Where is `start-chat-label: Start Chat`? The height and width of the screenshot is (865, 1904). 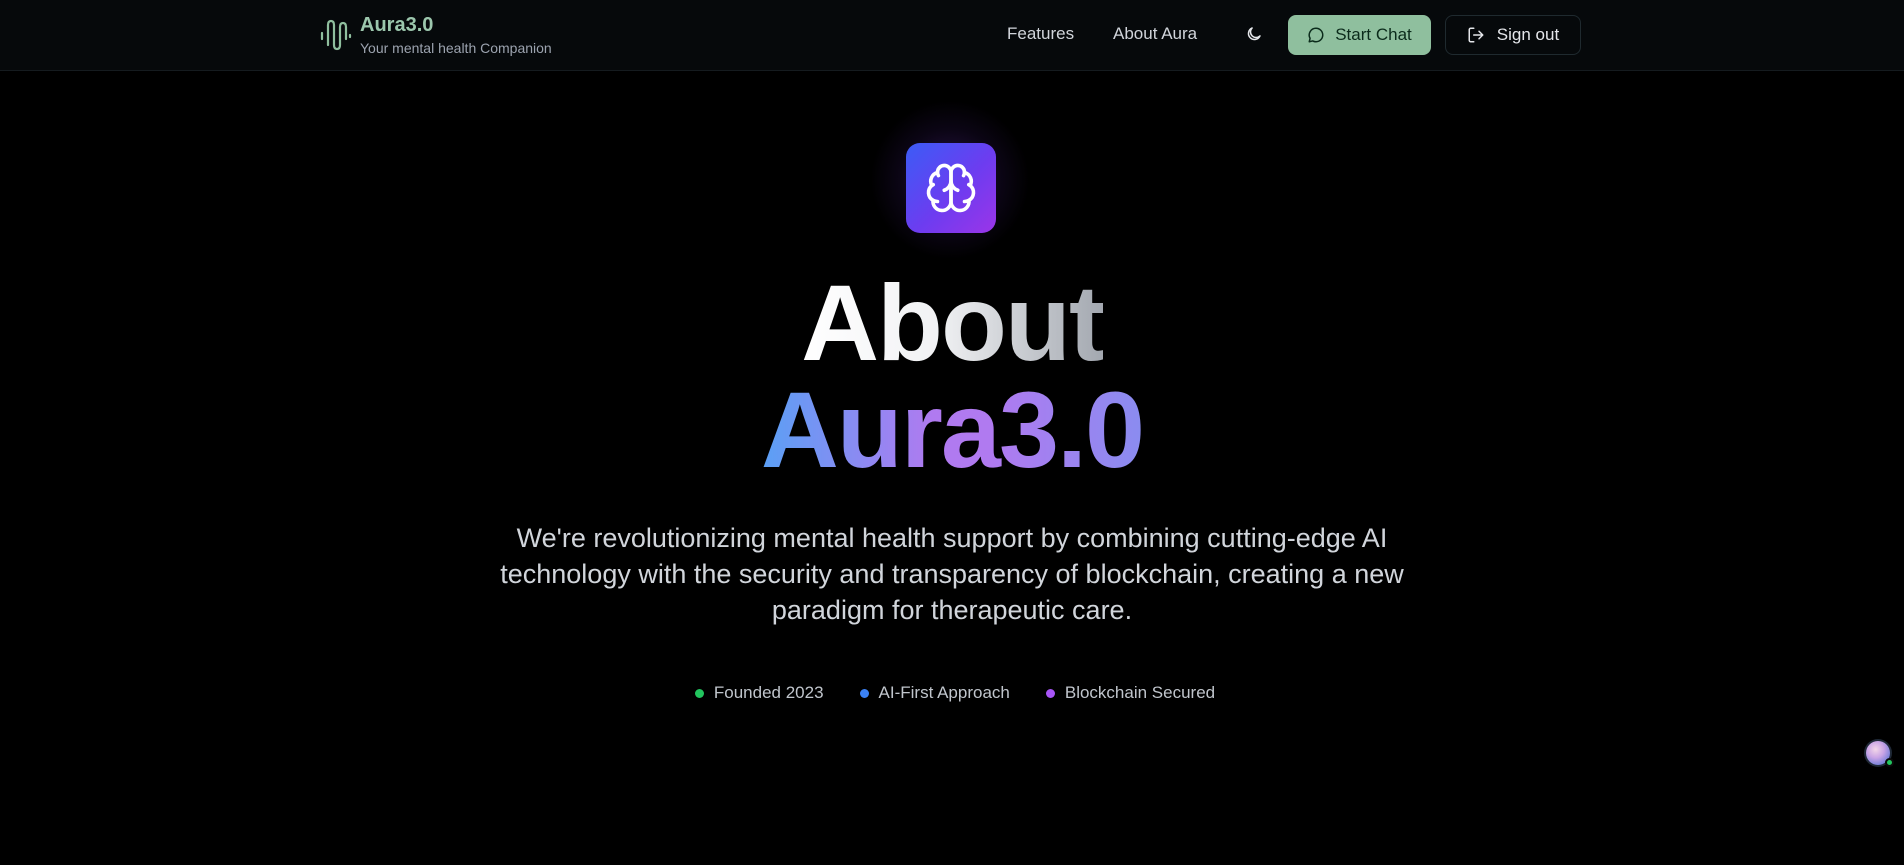 start-chat-label: Start Chat is located at coordinates (1373, 34).